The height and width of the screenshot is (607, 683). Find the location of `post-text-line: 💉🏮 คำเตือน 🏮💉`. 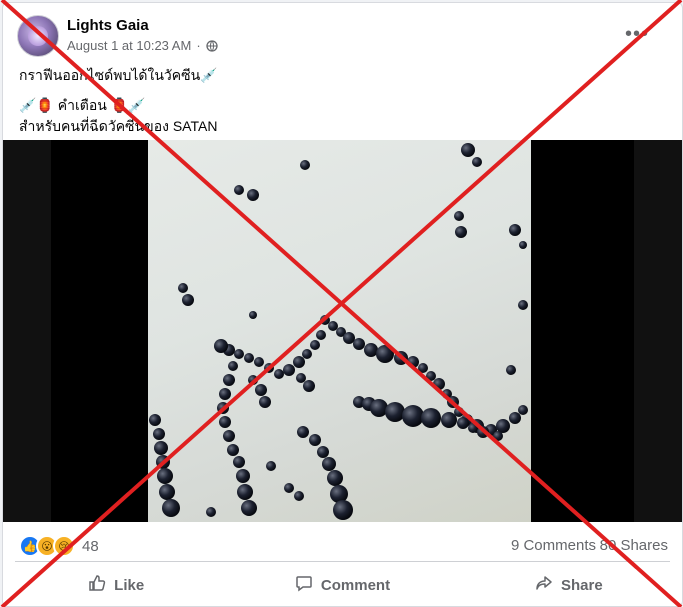

post-text-line: 💉🏮 คำเตือน 🏮💉 is located at coordinates (82, 105).